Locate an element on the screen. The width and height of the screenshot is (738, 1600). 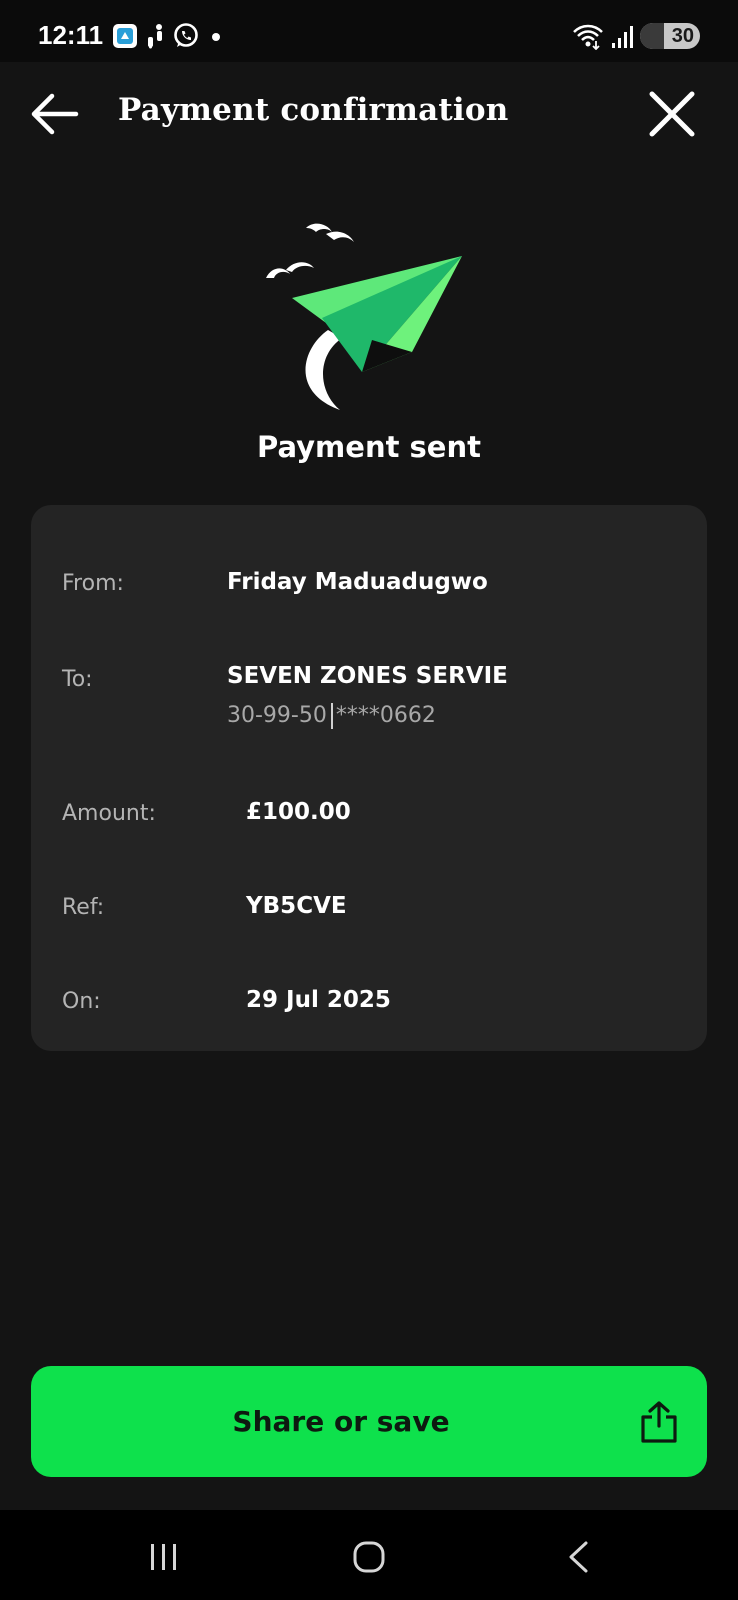
recents-icon is located at coordinates (164, 1557).